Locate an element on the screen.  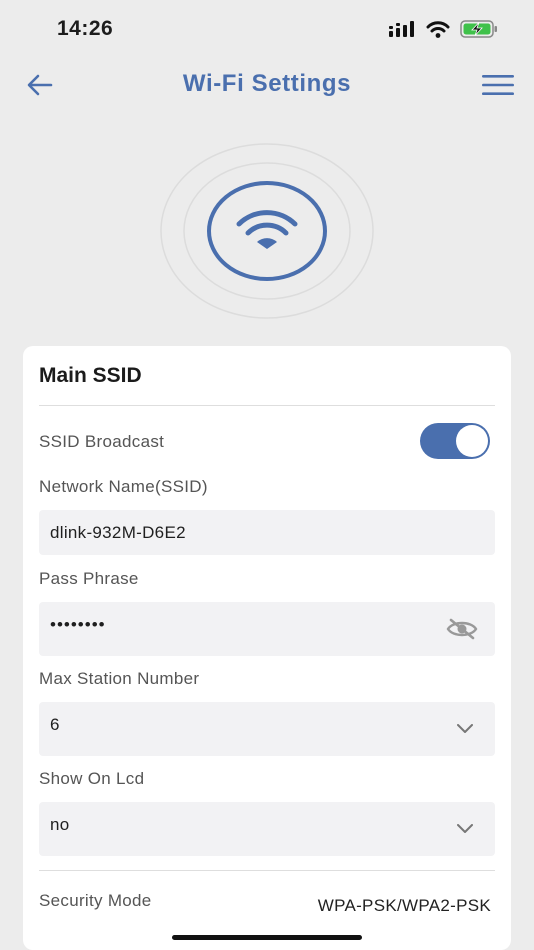
show-on-lcd-select: no is located at coordinates (267, 829).